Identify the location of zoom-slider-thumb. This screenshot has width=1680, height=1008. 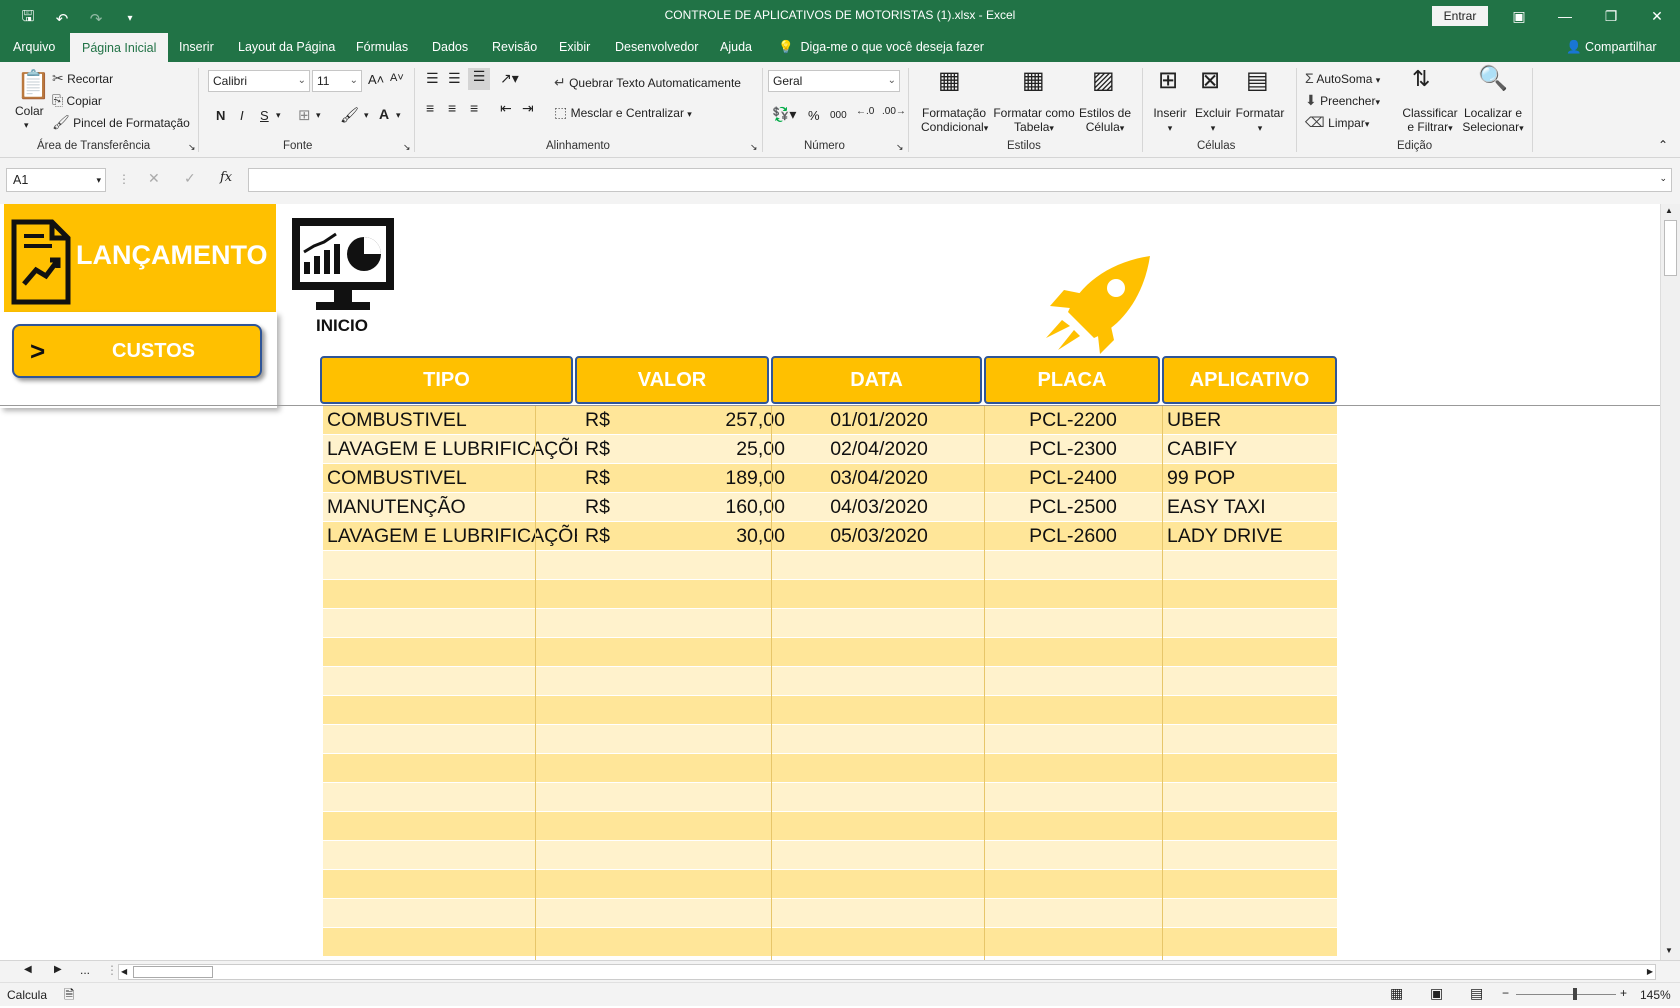
(1575, 994).